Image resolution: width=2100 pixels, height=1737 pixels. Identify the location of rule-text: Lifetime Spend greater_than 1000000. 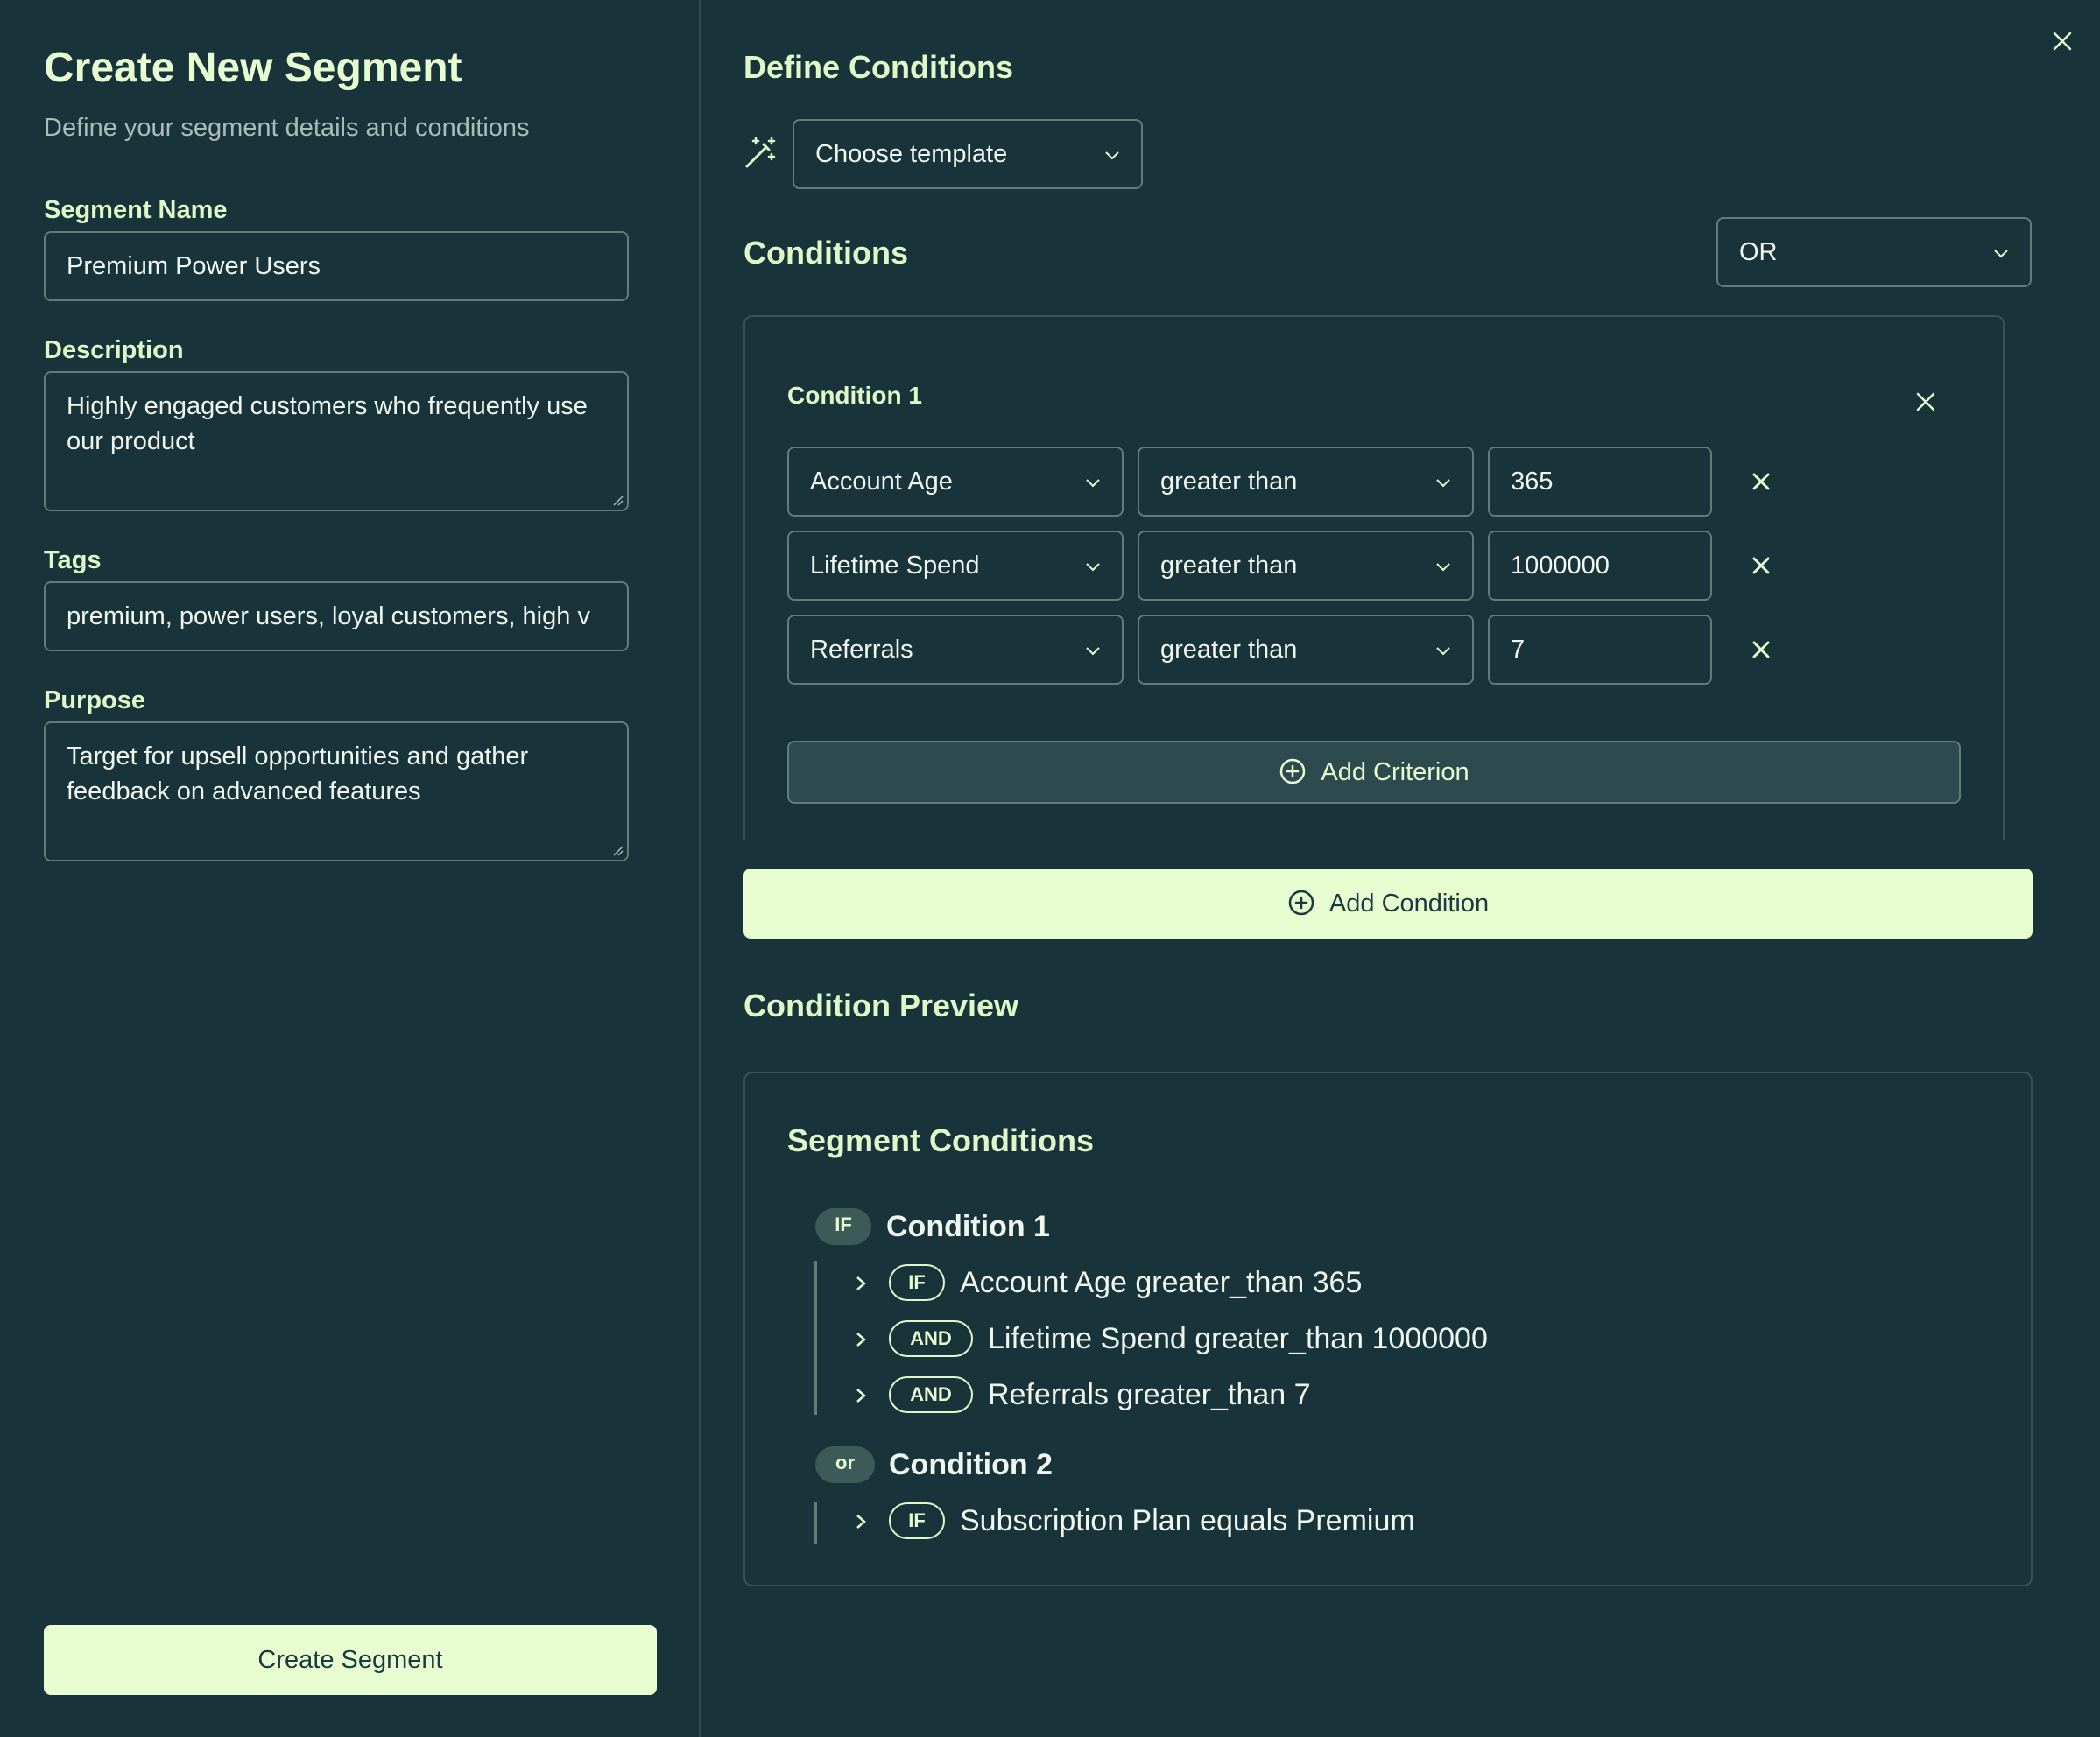
(1238, 1338).